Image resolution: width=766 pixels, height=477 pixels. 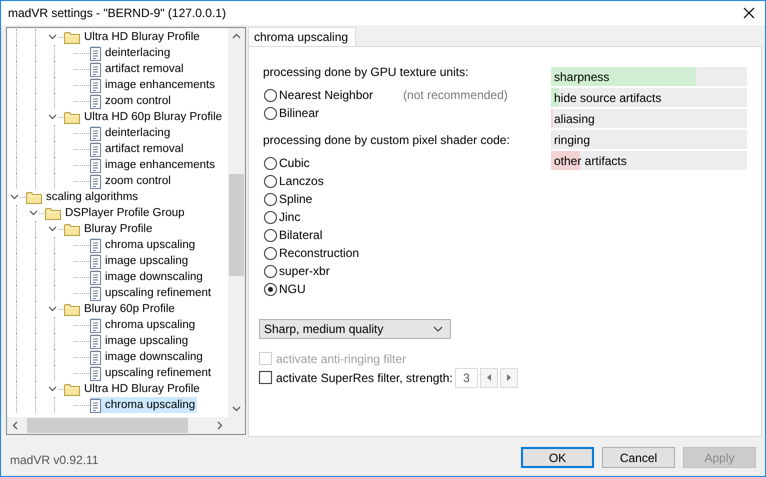 What do you see at coordinates (279, 217) in the screenshot?
I see `radio-option: Jinc` at bounding box center [279, 217].